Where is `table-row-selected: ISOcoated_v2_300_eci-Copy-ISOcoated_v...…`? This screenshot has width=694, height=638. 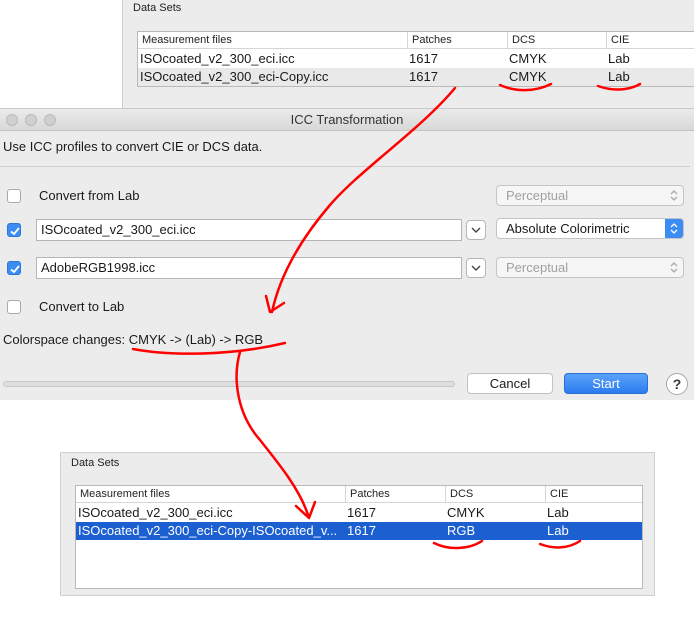 table-row-selected: ISOcoated_v2_300_eci-Copy-ISOcoated_v...… is located at coordinates (359, 531).